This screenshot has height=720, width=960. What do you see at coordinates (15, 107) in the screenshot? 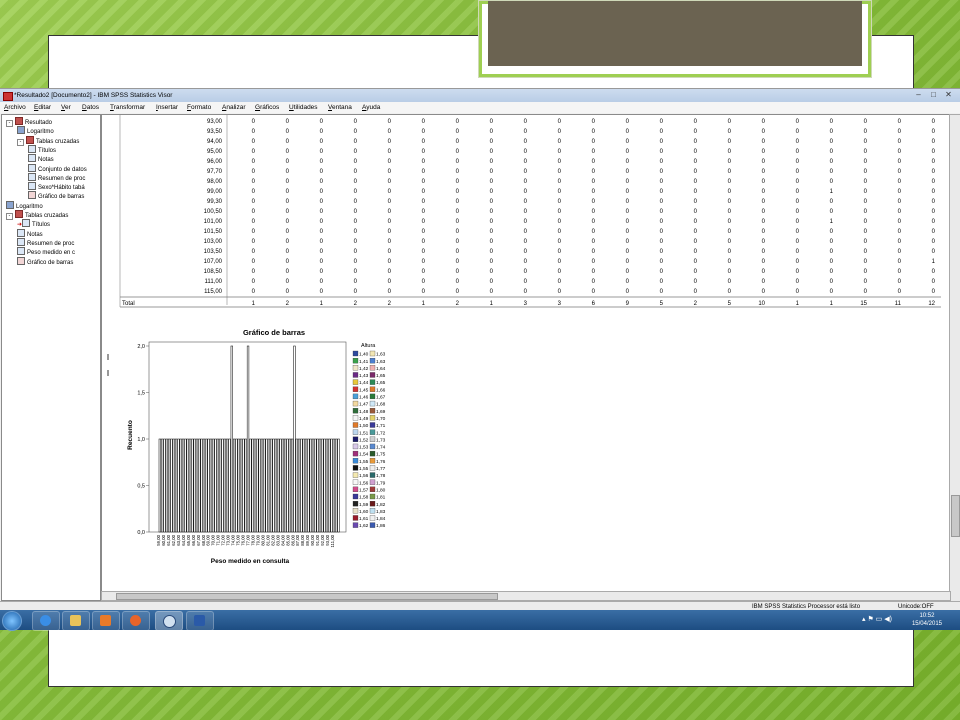
I see `menu-archivo: Archivo` at bounding box center [15, 107].